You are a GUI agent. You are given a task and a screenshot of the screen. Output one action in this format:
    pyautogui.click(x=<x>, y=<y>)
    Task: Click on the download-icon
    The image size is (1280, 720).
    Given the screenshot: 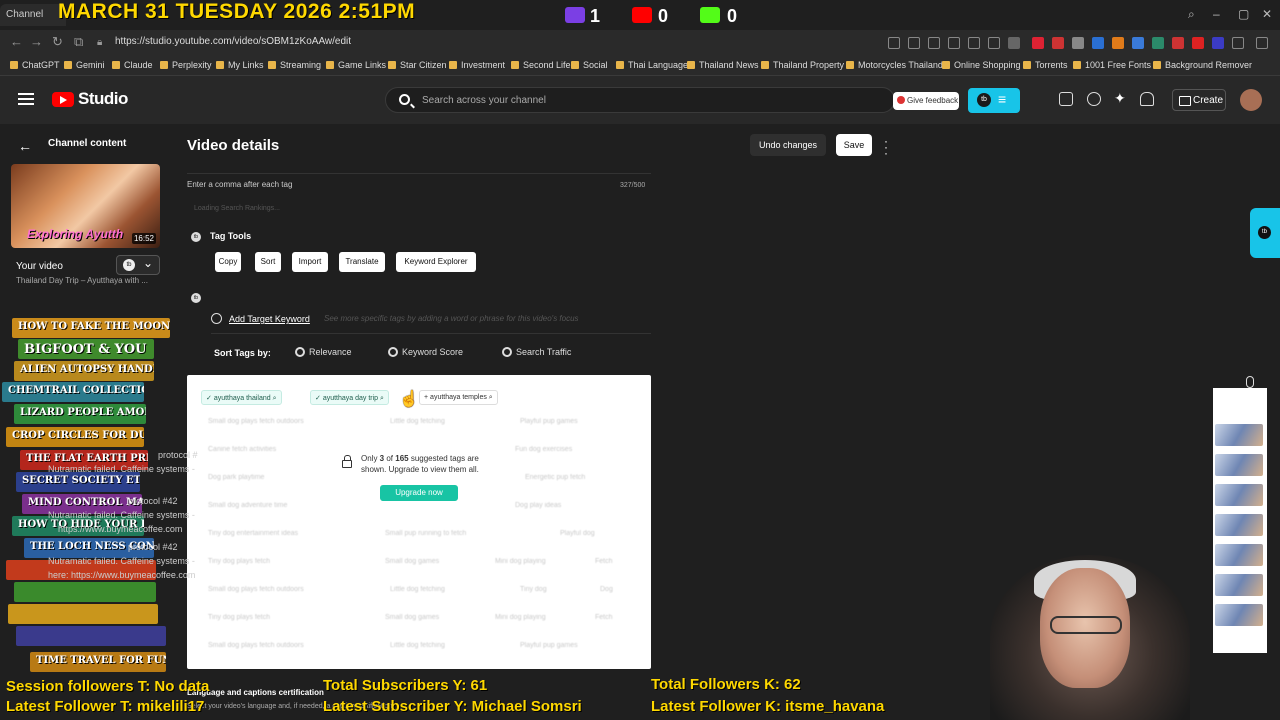 What is the action you would take?
    pyautogui.click(x=994, y=43)
    